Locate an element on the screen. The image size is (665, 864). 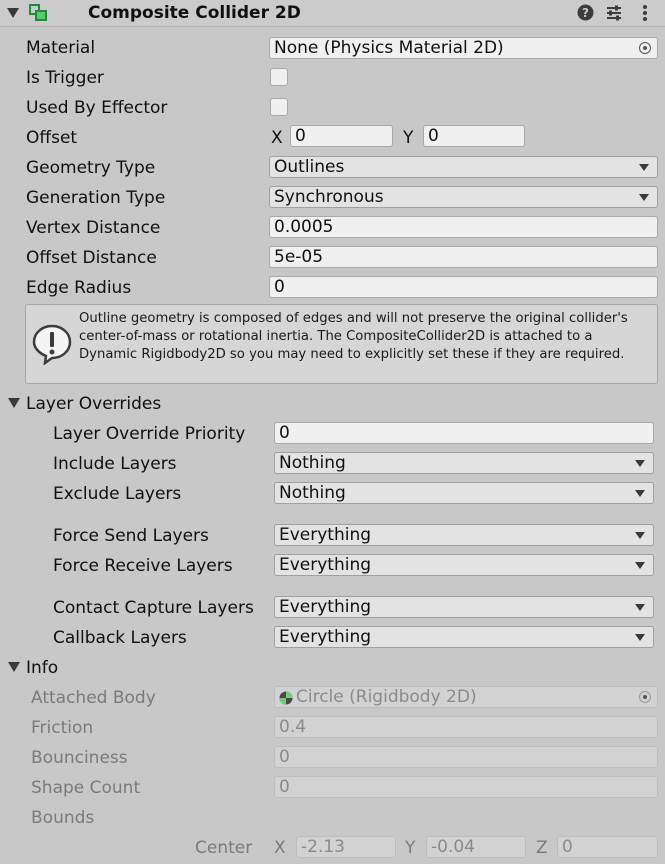
material-field: None (Physics Material 2D) is located at coordinates (463, 48).